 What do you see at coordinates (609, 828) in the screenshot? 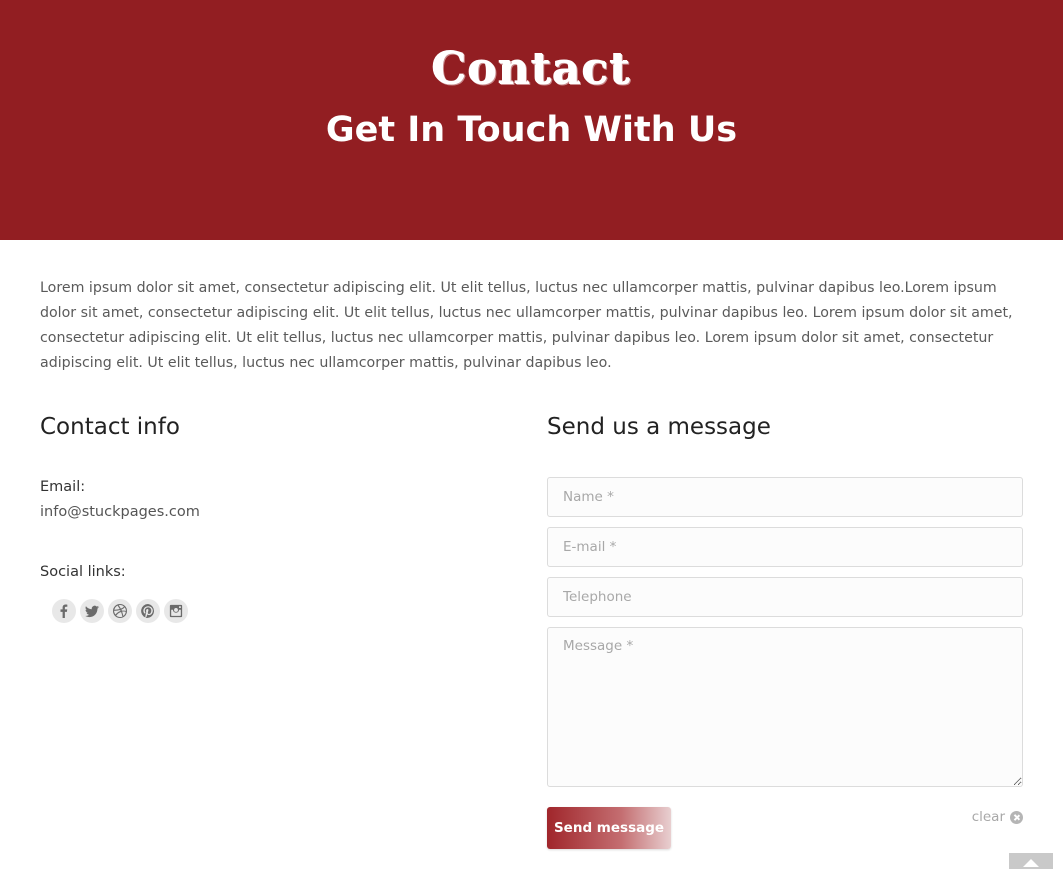
I see `send-message-button: Send message` at bounding box center [609, 828].